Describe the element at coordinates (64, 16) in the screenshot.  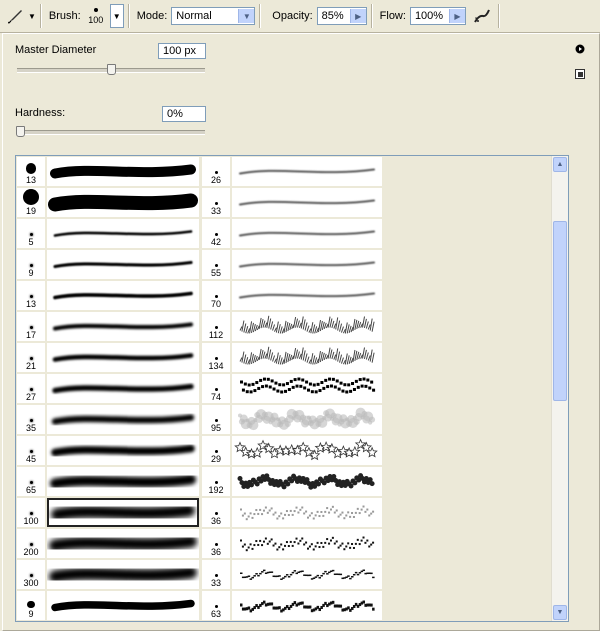
I see `brush-label: Brush:` at that location.